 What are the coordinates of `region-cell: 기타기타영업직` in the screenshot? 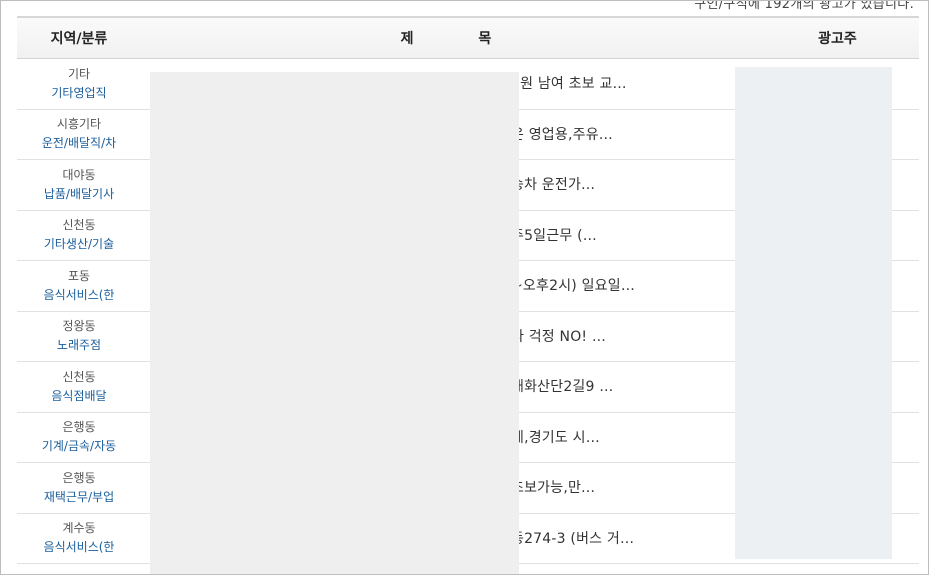 It's located at (79, 84).